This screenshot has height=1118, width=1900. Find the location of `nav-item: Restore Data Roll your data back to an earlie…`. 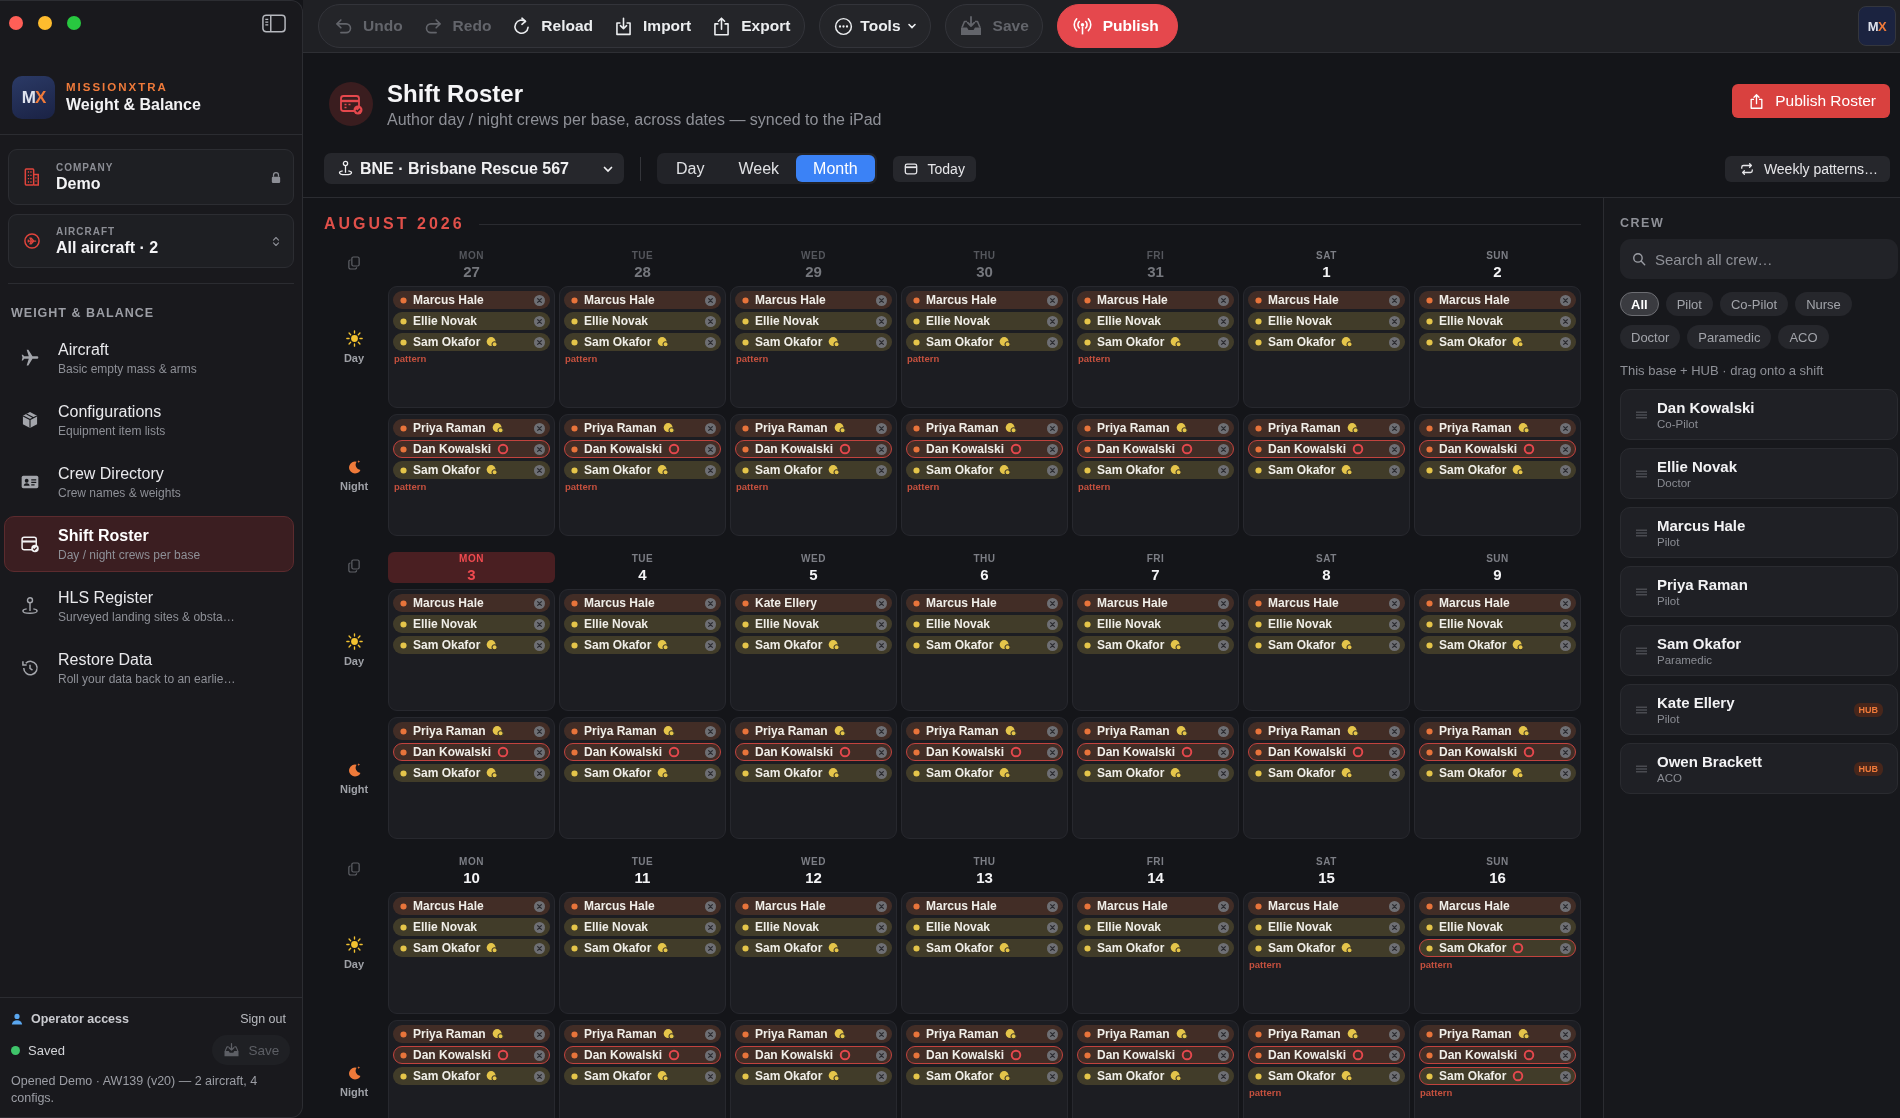

nav-item: Restore Data Roll your data back to an earlie… is located at coordinates (149, 668).